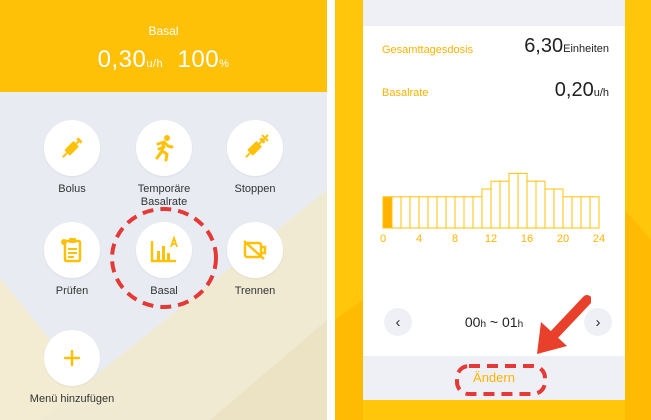 The width and height of the screenshot is (651, 420). I want to click on tick-24: 24, so click(599, 239).